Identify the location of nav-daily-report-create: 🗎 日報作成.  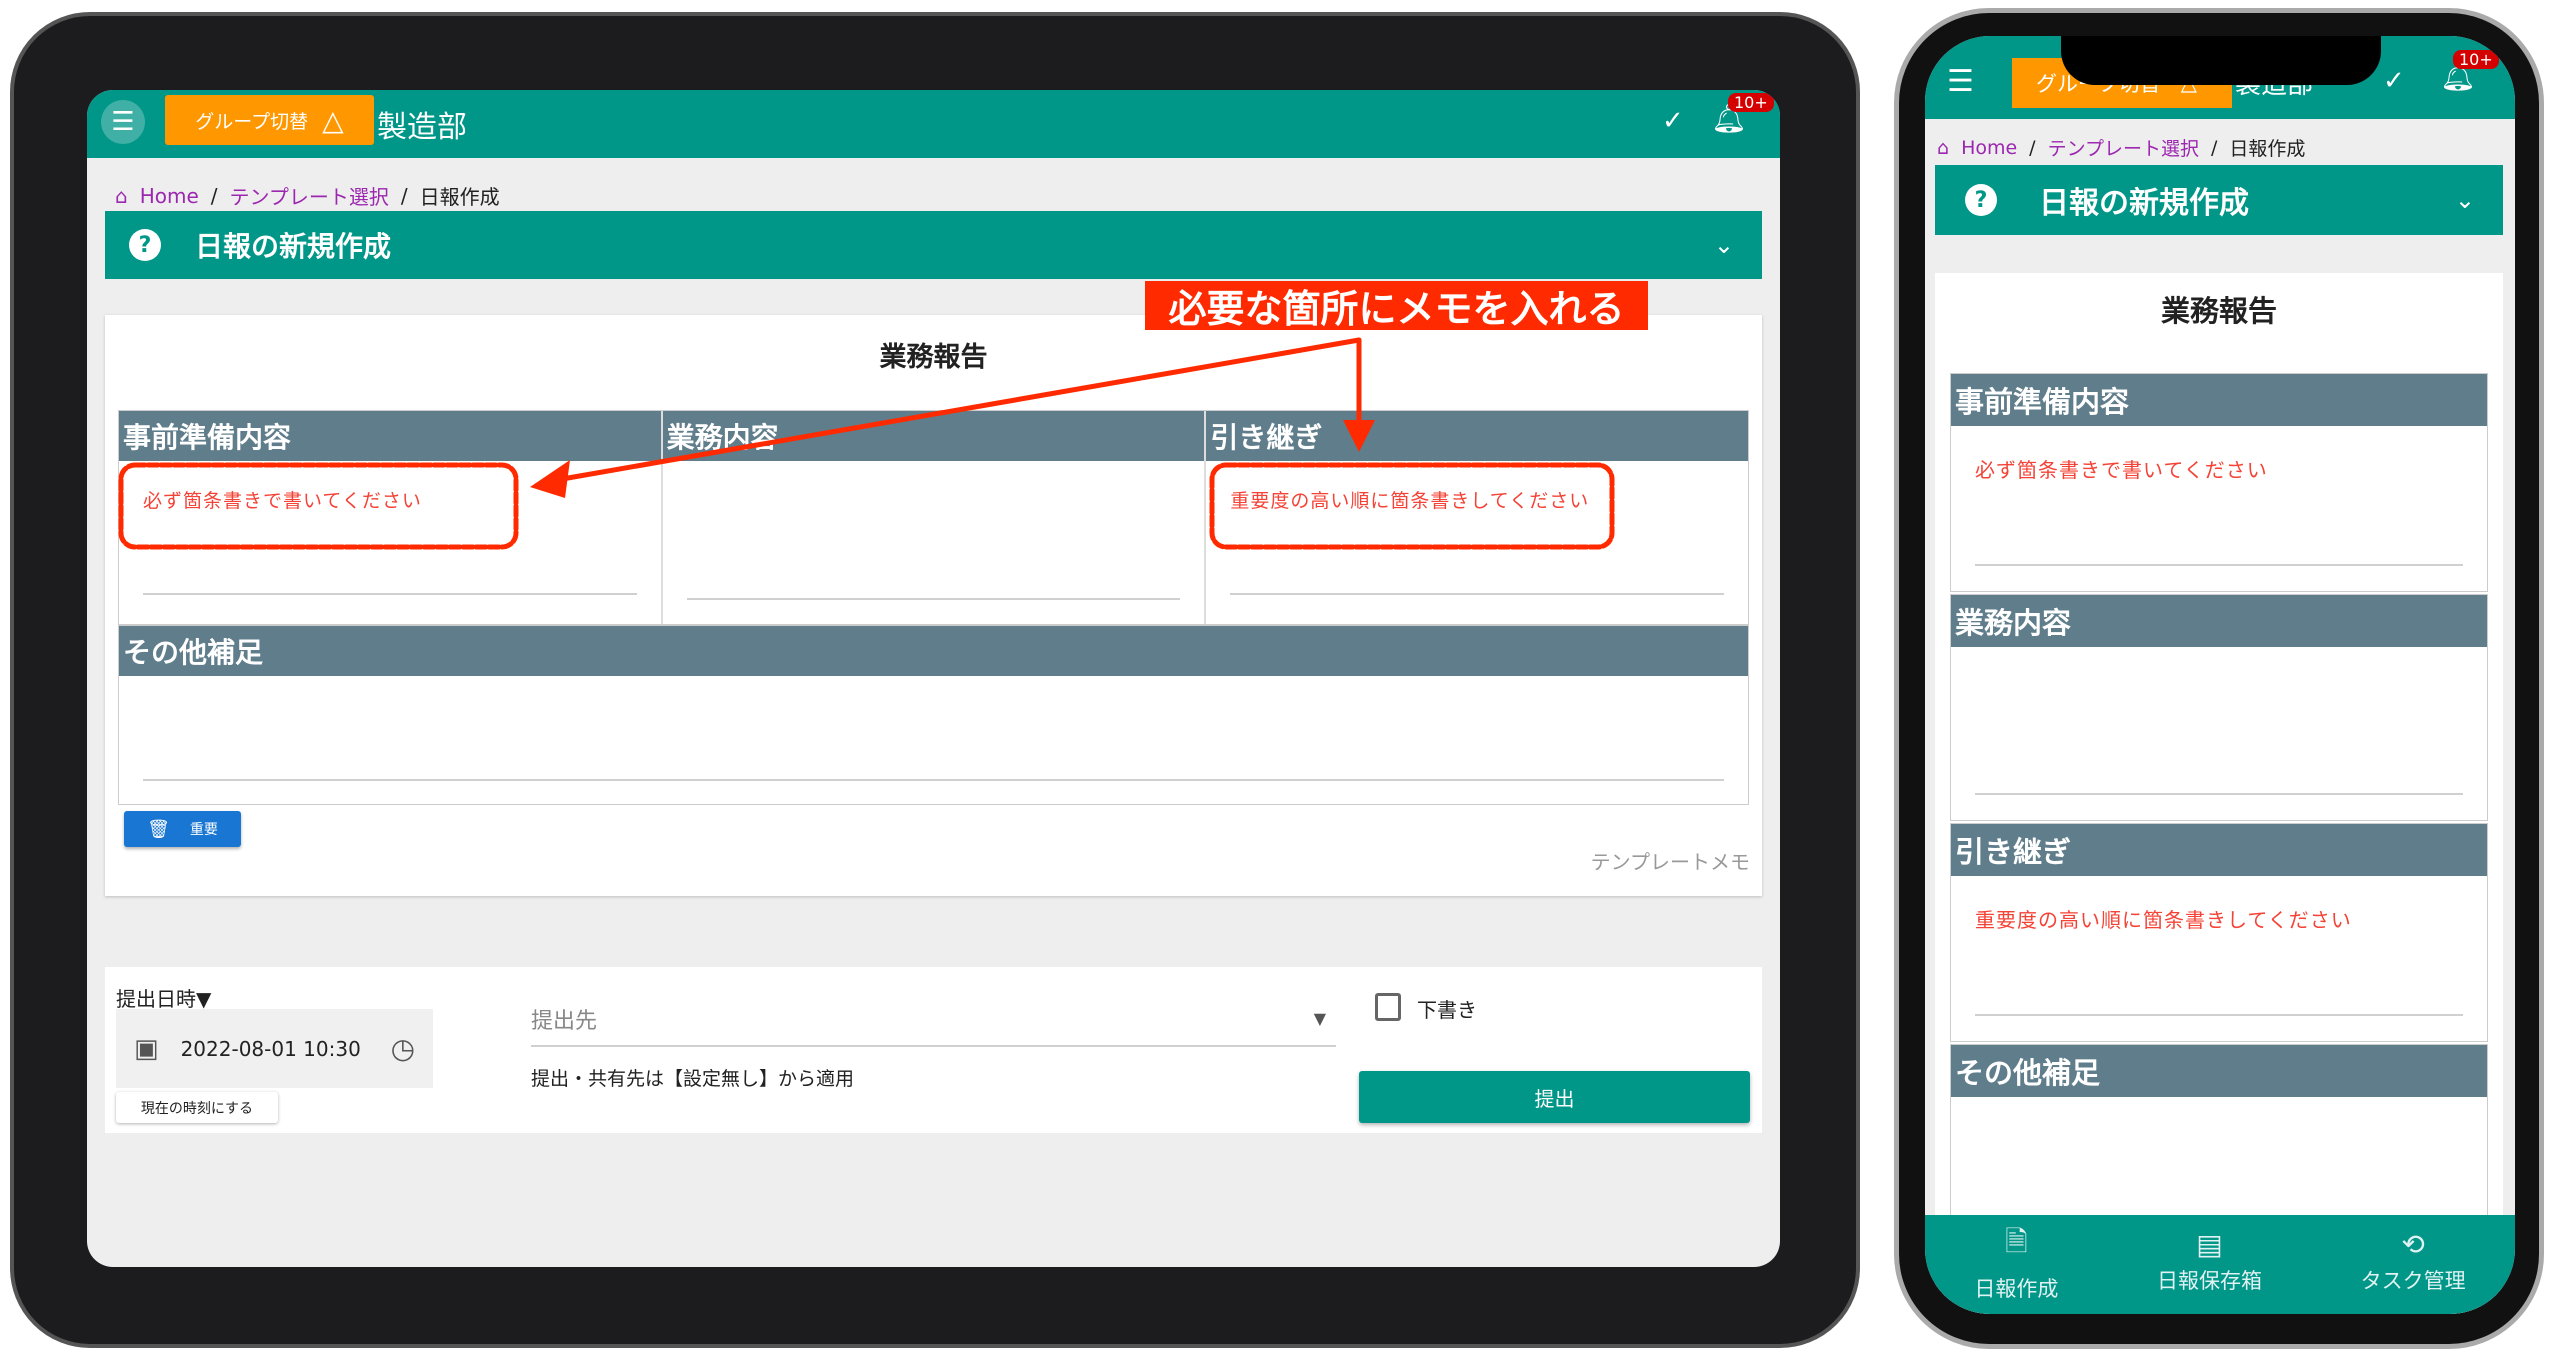
(2016, 1262).